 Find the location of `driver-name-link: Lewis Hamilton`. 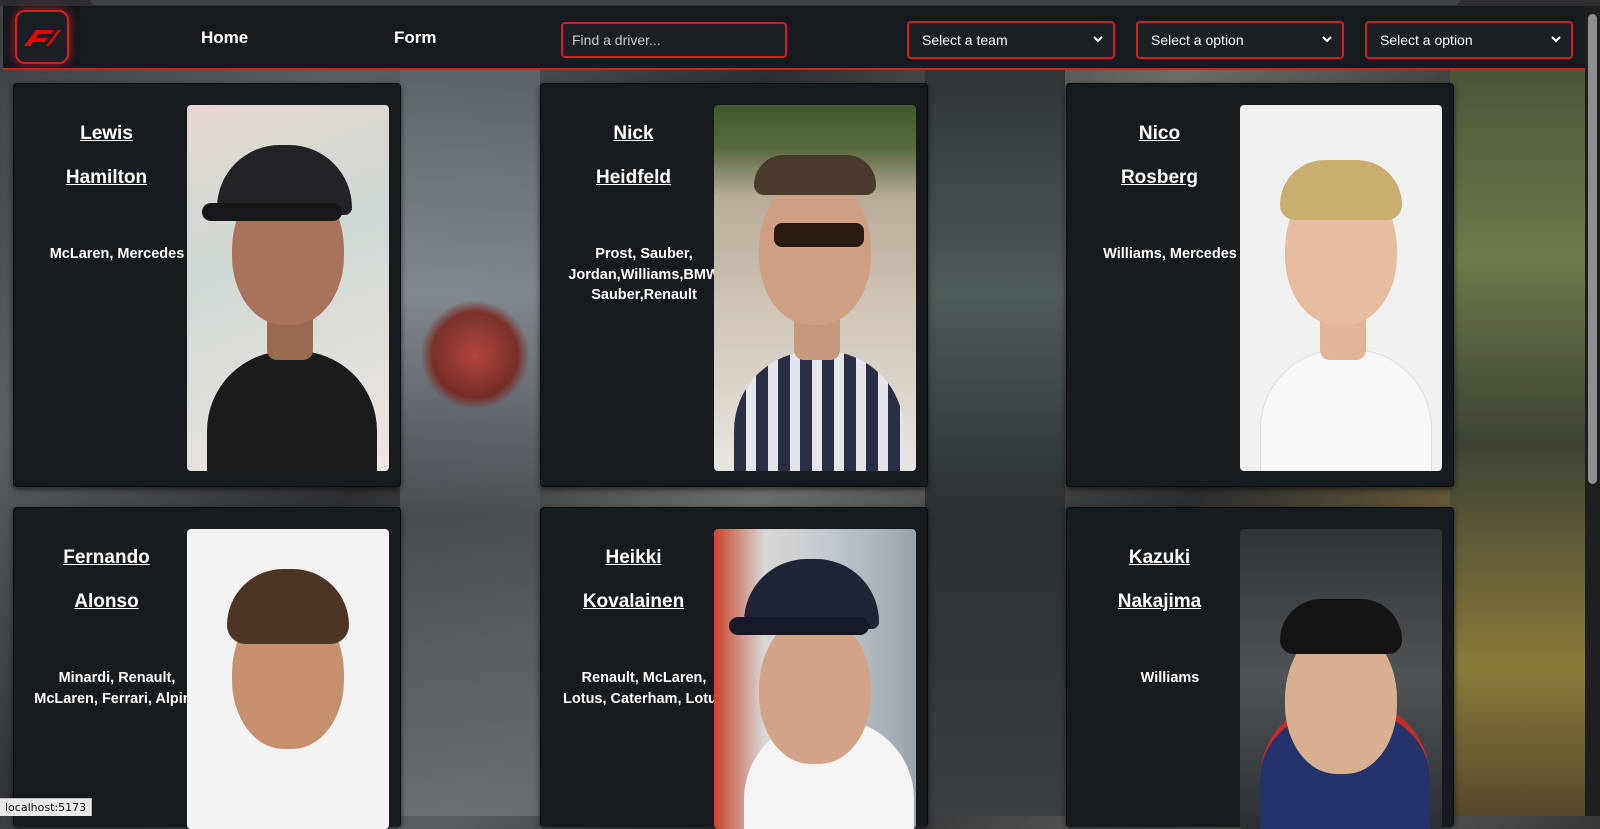

driver-name-link: Lewis Hamilton is located at coordinates (106, 156).